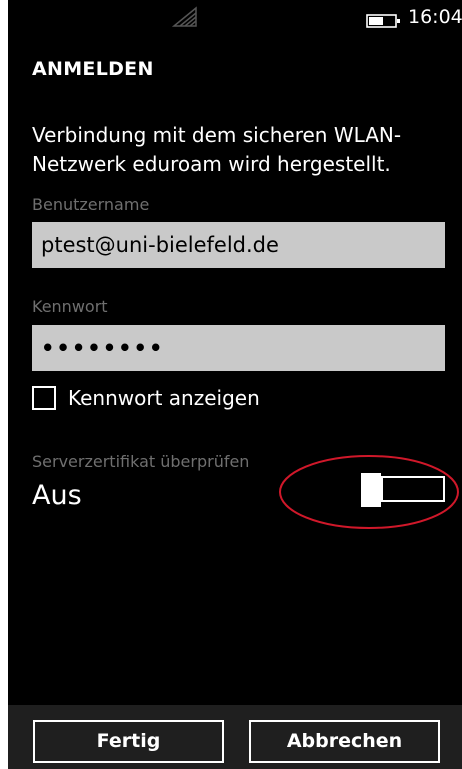 The height and width of the screenshot is (769, 462). Describe the element at coordinates (238, 348) in the screenshot. I see `password-field: ••••••••` at that location.